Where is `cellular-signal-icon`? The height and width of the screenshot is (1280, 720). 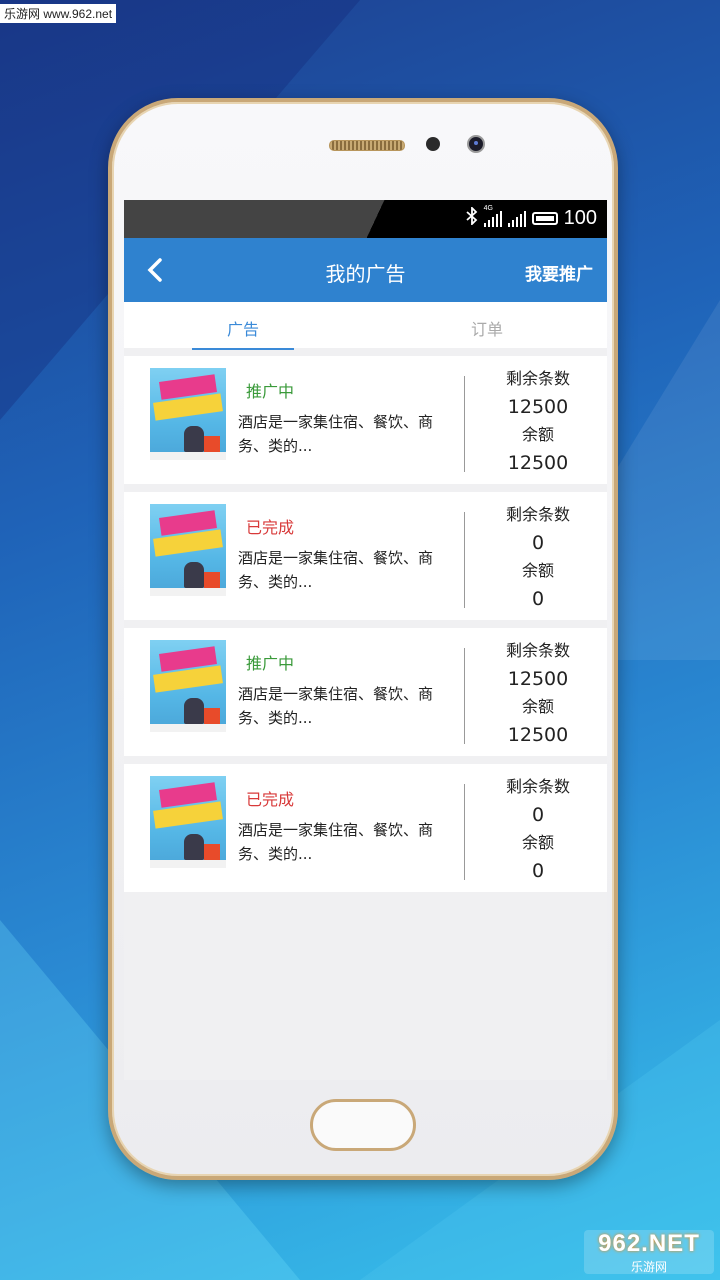
cellular-signal-icon is located at coordinates (516, 218).